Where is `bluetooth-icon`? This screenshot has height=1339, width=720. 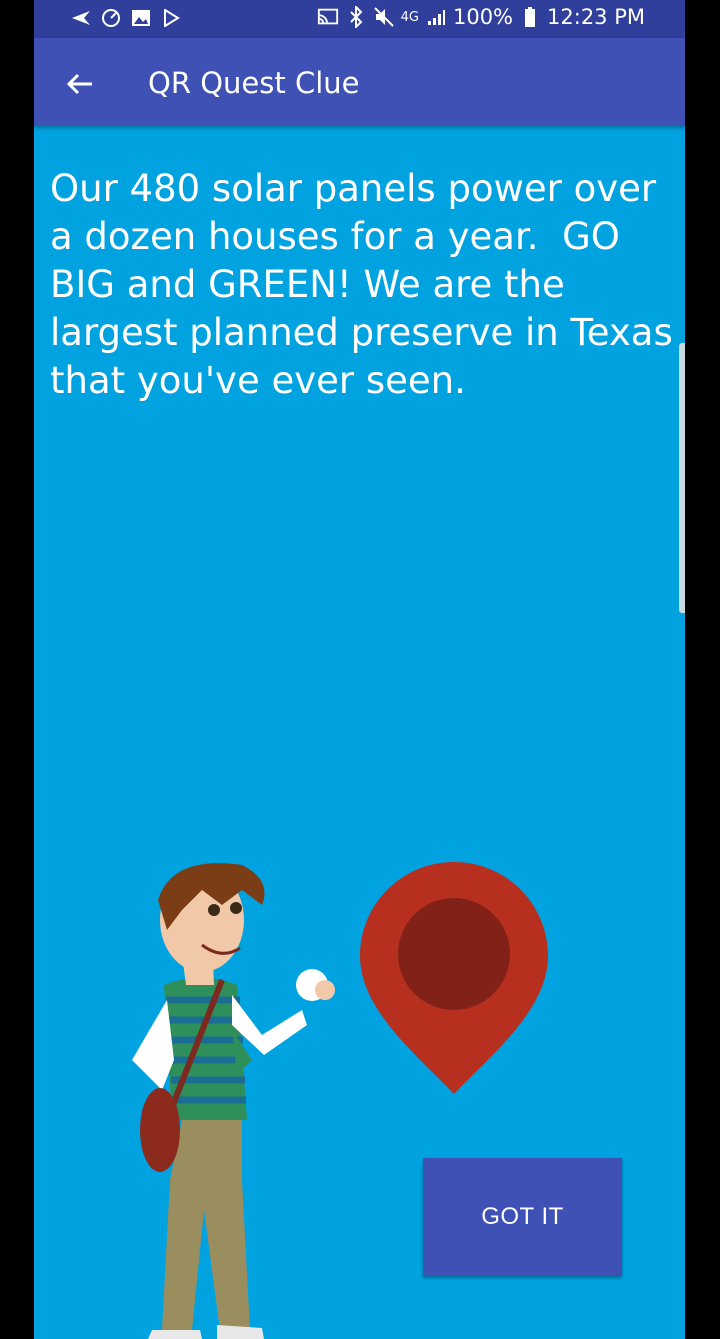
bluetooth-icon is located at coordinates (356, 17).